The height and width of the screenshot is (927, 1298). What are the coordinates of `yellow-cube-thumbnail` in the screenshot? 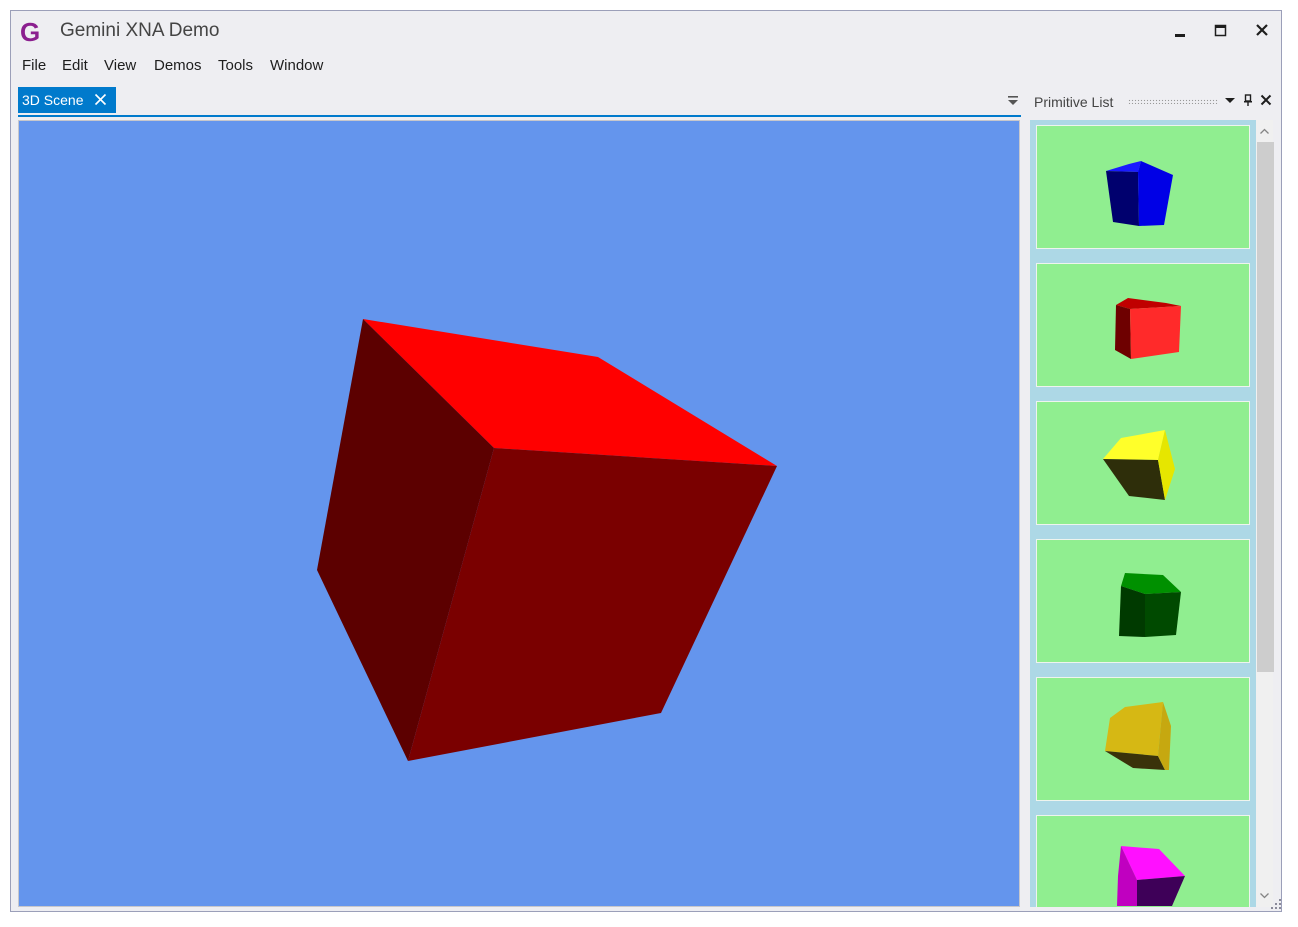 It's located at (1139, 465).